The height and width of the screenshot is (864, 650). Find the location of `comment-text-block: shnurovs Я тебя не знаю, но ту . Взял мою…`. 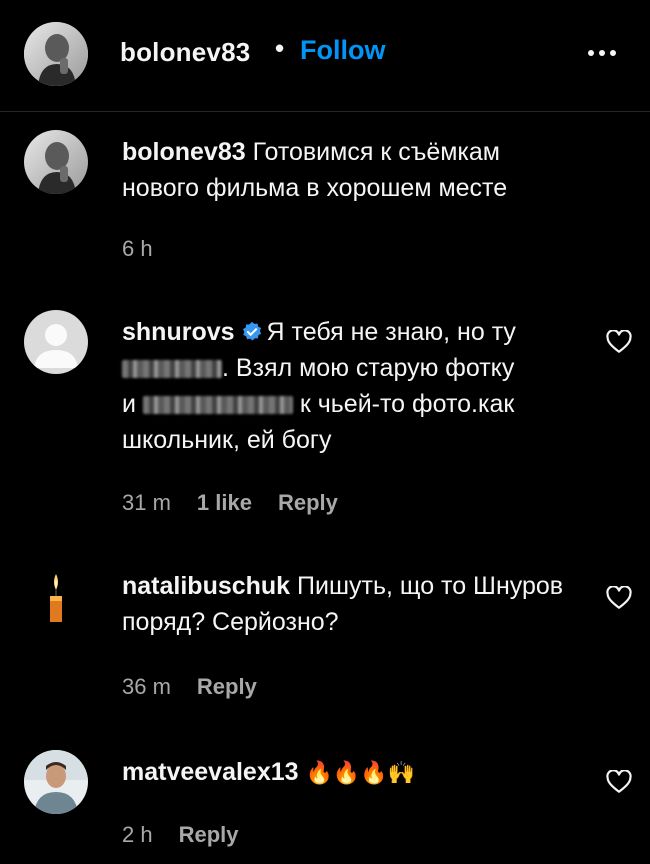

comment-text-block: shnurovs Я тебя не знаю, но ту . Взял мою… is located at coordinates (352, 386).